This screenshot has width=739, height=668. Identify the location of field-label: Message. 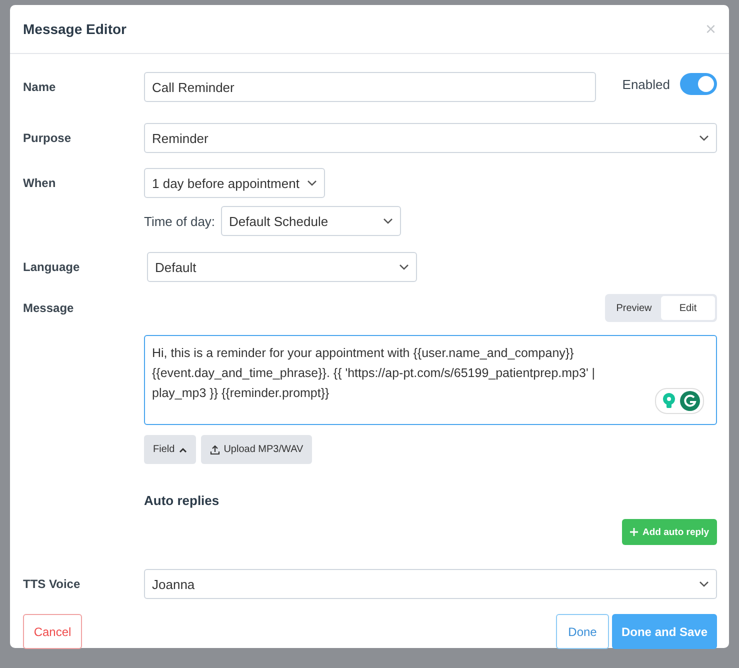
(49, 308).